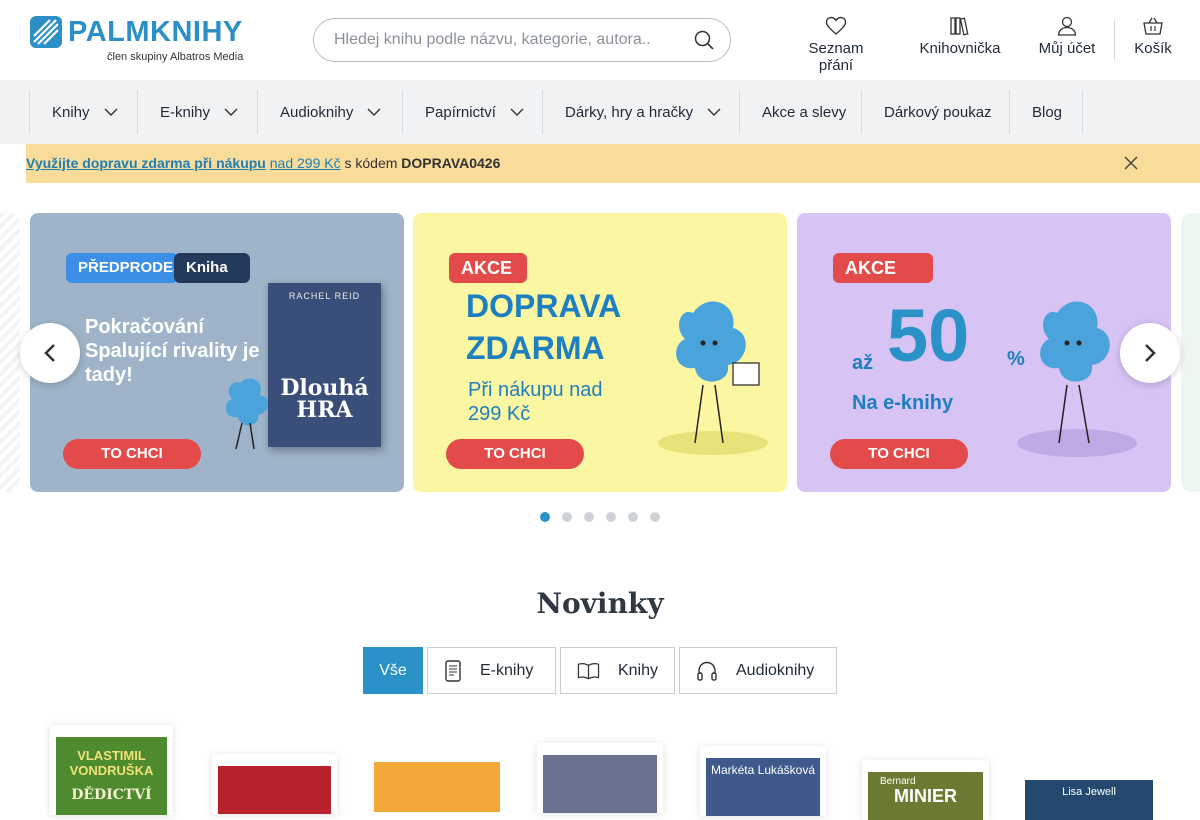 The height and width of the screenshot is (820, 1200). Describe the element at coordinates (111, 763) in the screenshot. I see `book-author: VLASTIMIL VONDRUŠKA` at that location.